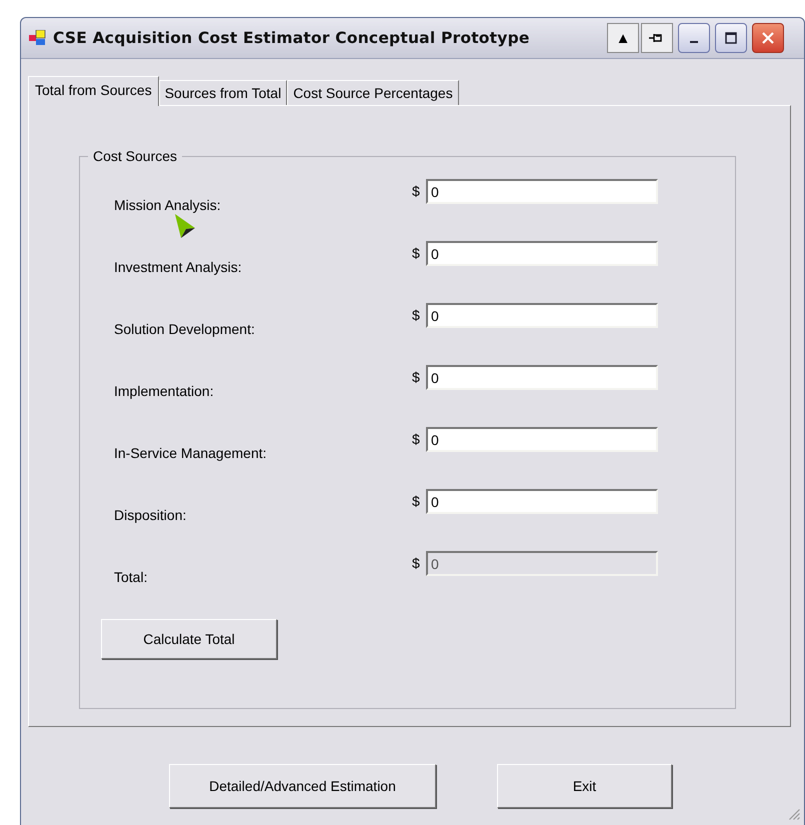  Describe the element at coordinates (223, 92) in the screenshot. I see `tab: Sources from Total` at that location.